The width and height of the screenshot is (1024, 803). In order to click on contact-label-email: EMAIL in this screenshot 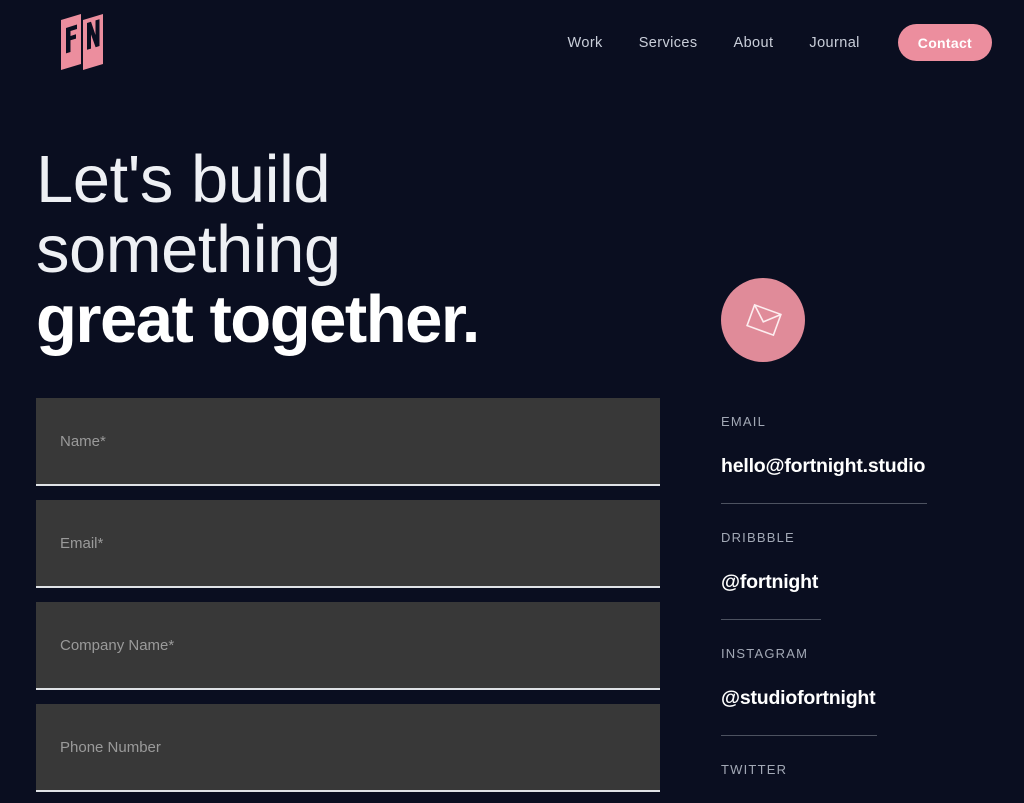, I will do `click(744, 421)`.